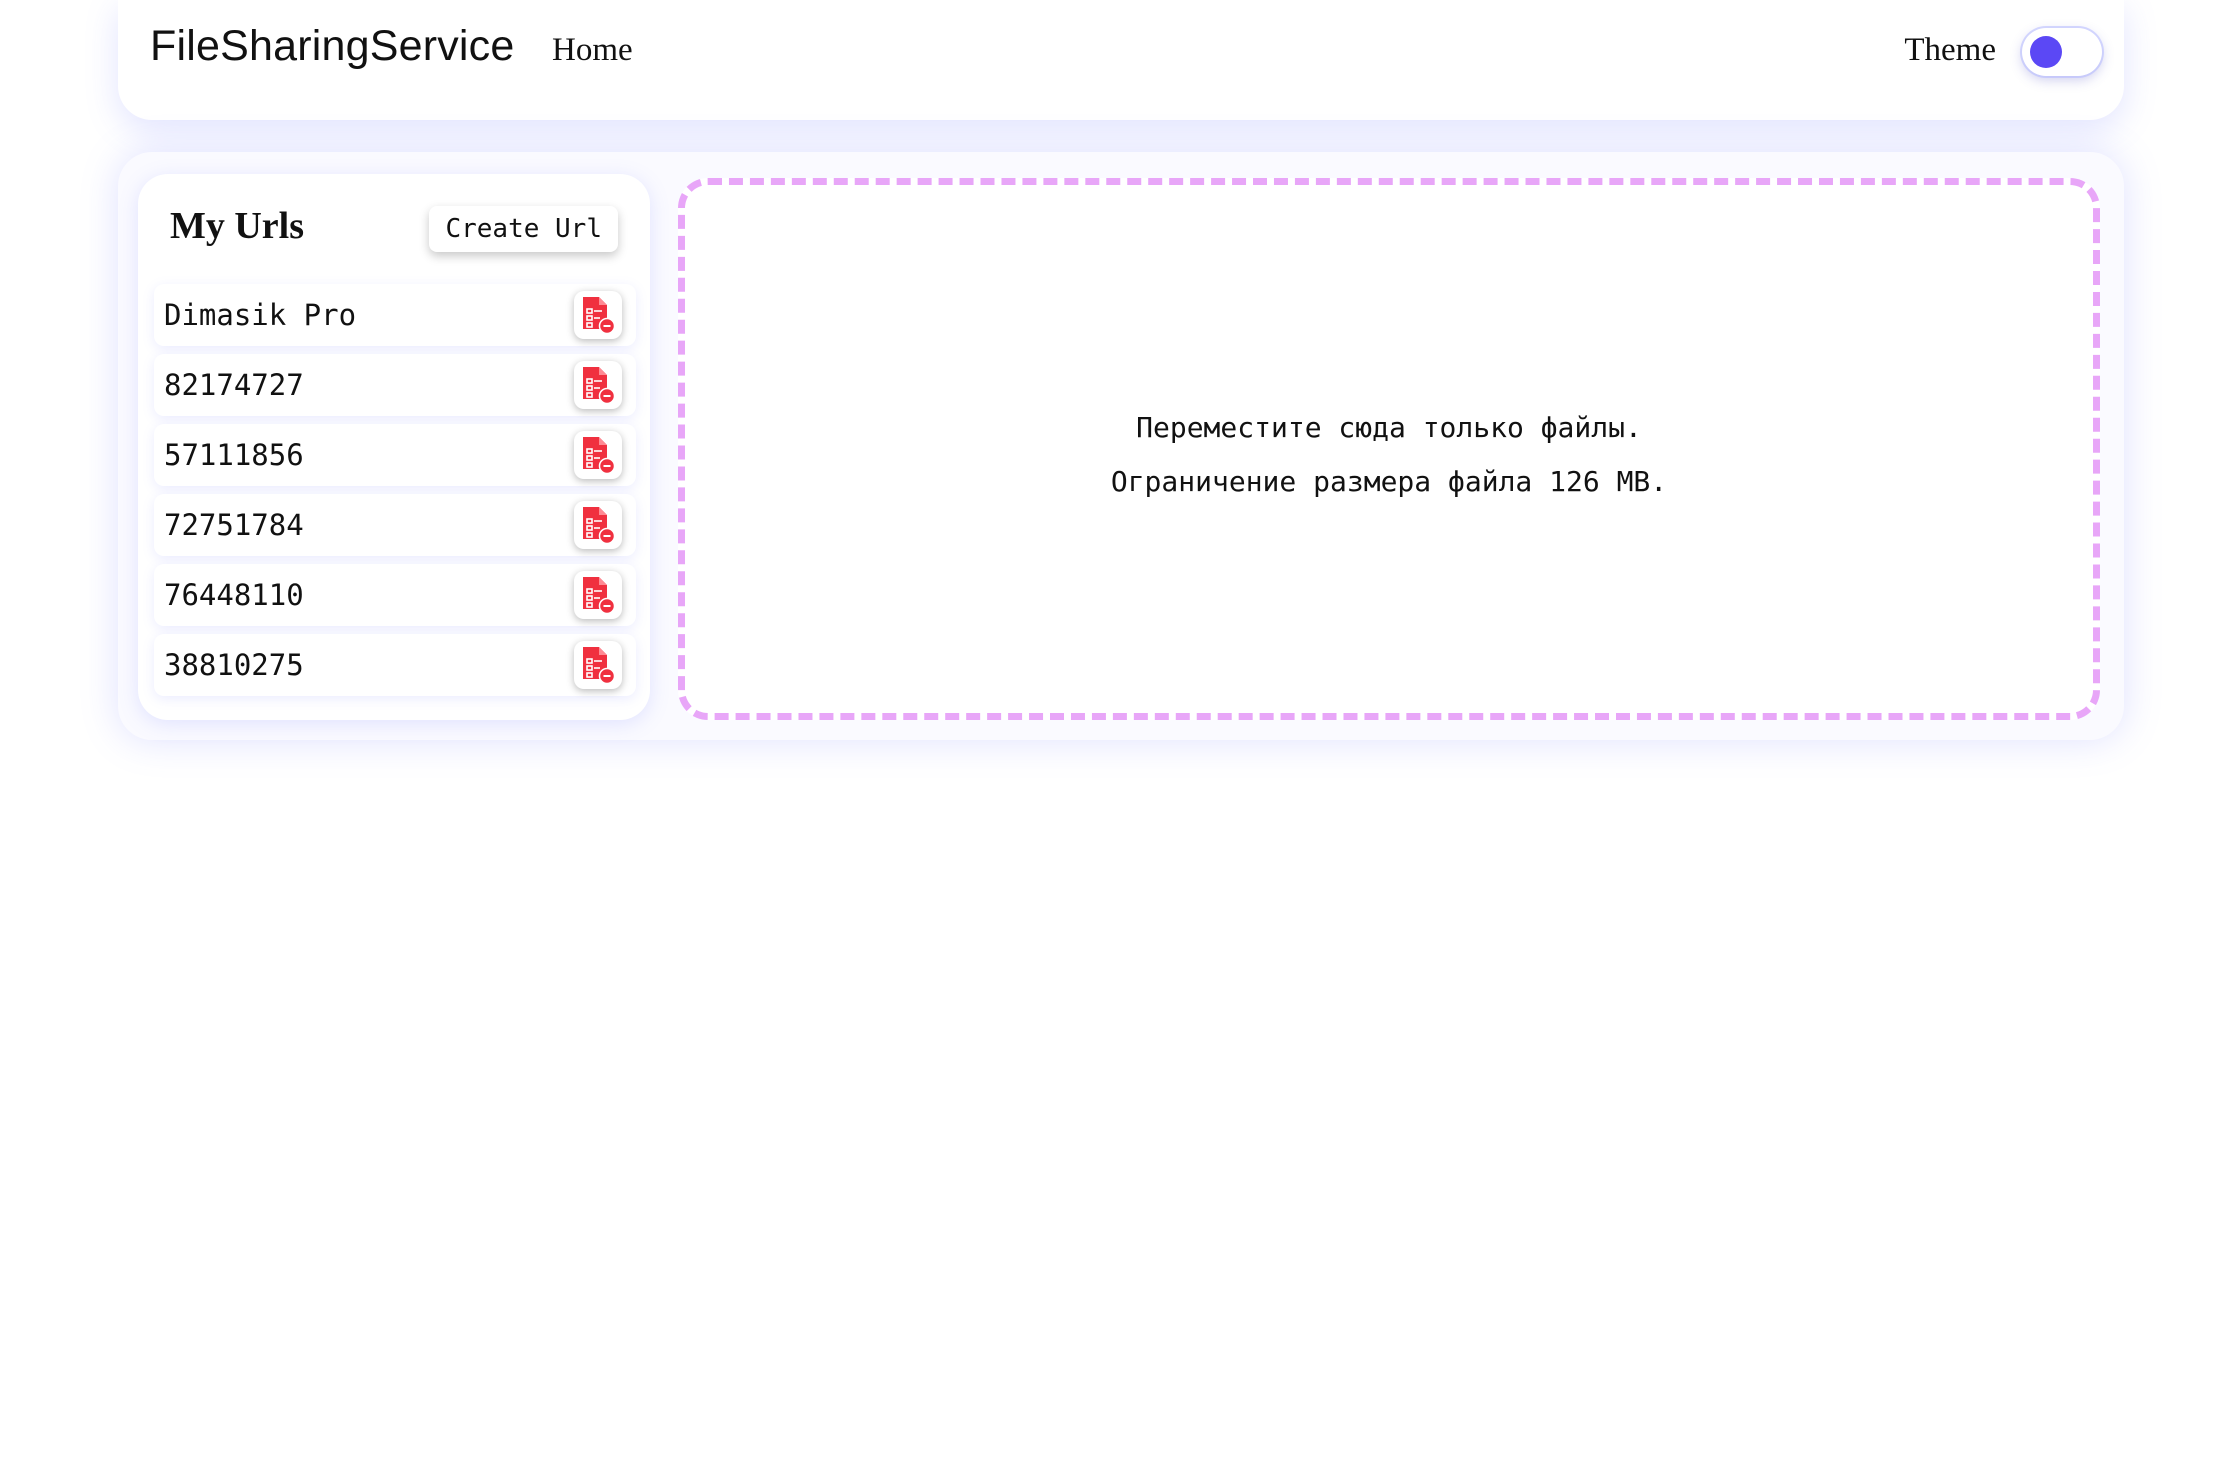 Image resolution: width=2234 pixels, height=1458 pixels. What do you see at coordinates (260, 315) in the screenshot?
I see `url-name: Dimasik Pro` at bounding box center [260, 315].